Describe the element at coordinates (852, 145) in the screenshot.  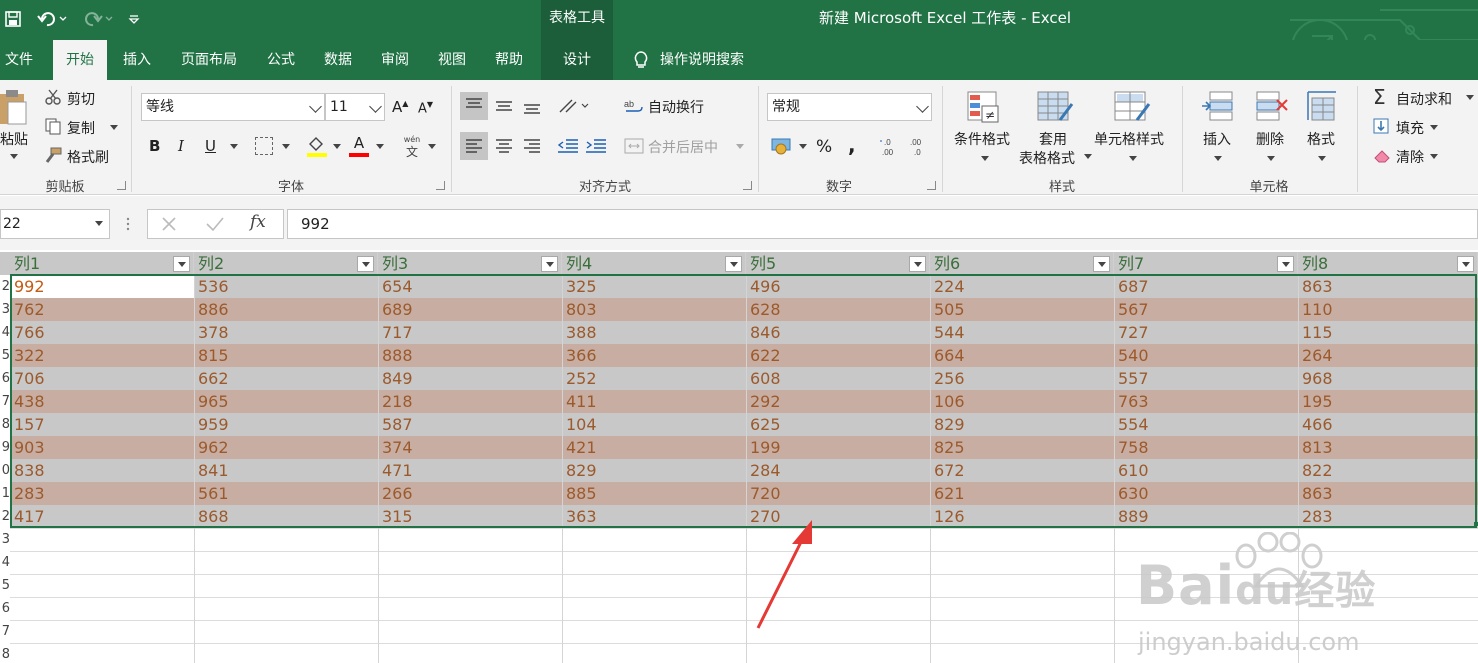
I see `comma-style-button: ,` at that location.